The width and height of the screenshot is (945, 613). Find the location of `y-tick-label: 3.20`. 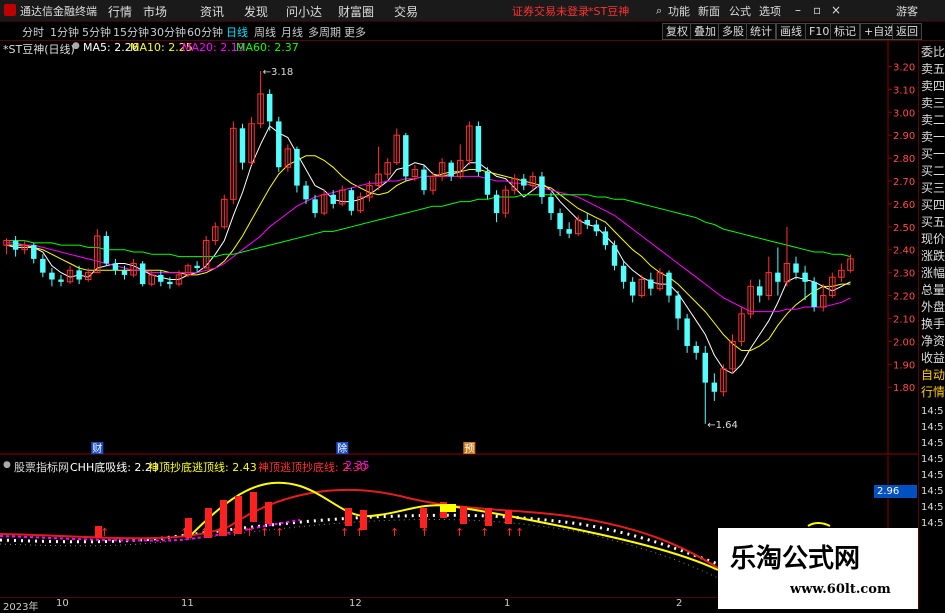

y-tick-label: 3.20 is located at coordinates (904, 67).